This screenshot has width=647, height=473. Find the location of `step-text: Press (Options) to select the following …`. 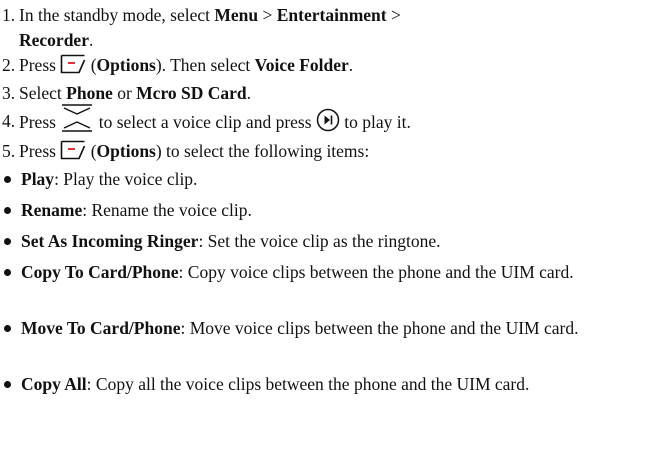

step-text: Press (Options) to select the following … is located at coordinates (194, 150).